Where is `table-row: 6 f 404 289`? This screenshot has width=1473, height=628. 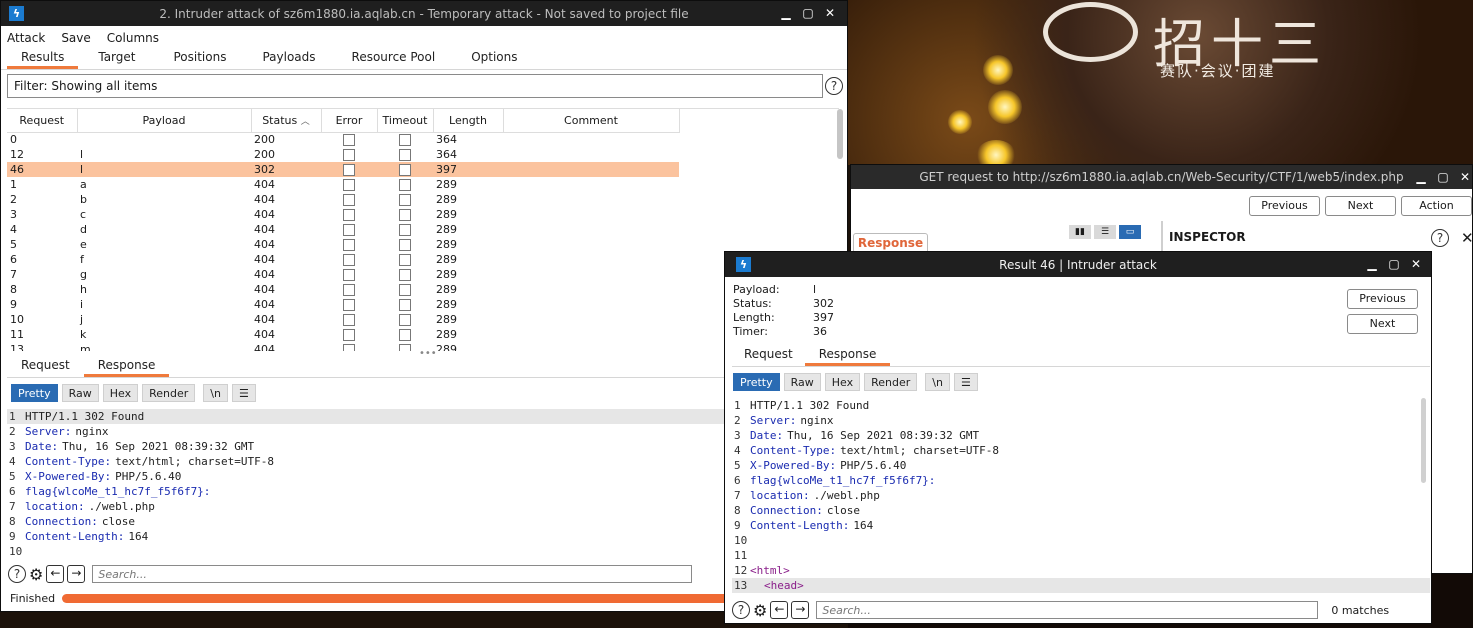
table-row: 6 f 404 289 is located at coordinates (343, 259).